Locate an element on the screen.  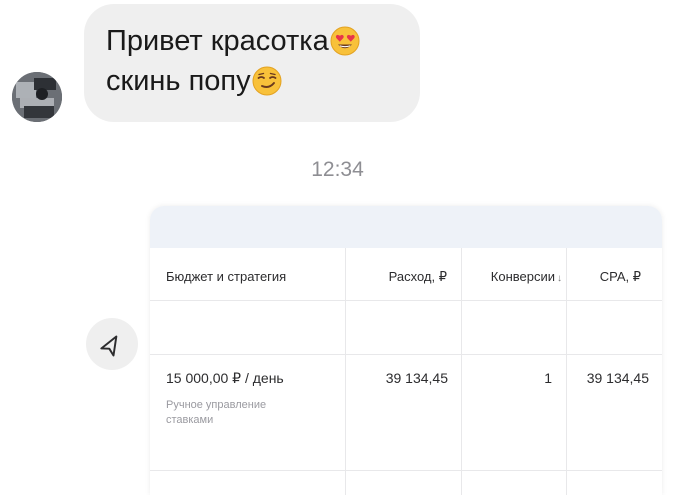
send-arrow-icon is located at coordinates (109, 346).